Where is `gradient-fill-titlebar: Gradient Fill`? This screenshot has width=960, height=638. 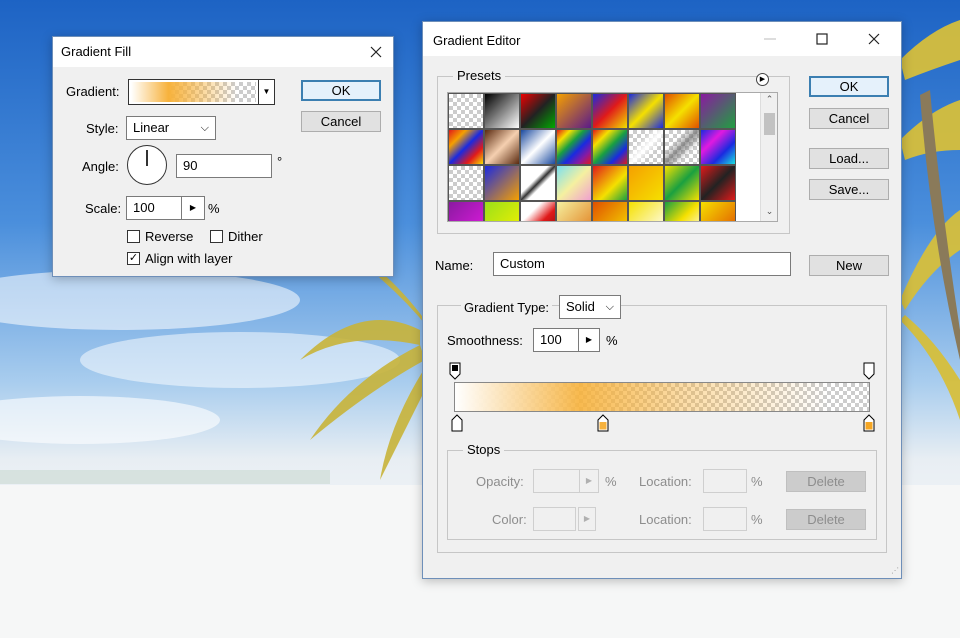 gradient-fill-titlebar: Gradient Fill is located at coordinates (223, 52).